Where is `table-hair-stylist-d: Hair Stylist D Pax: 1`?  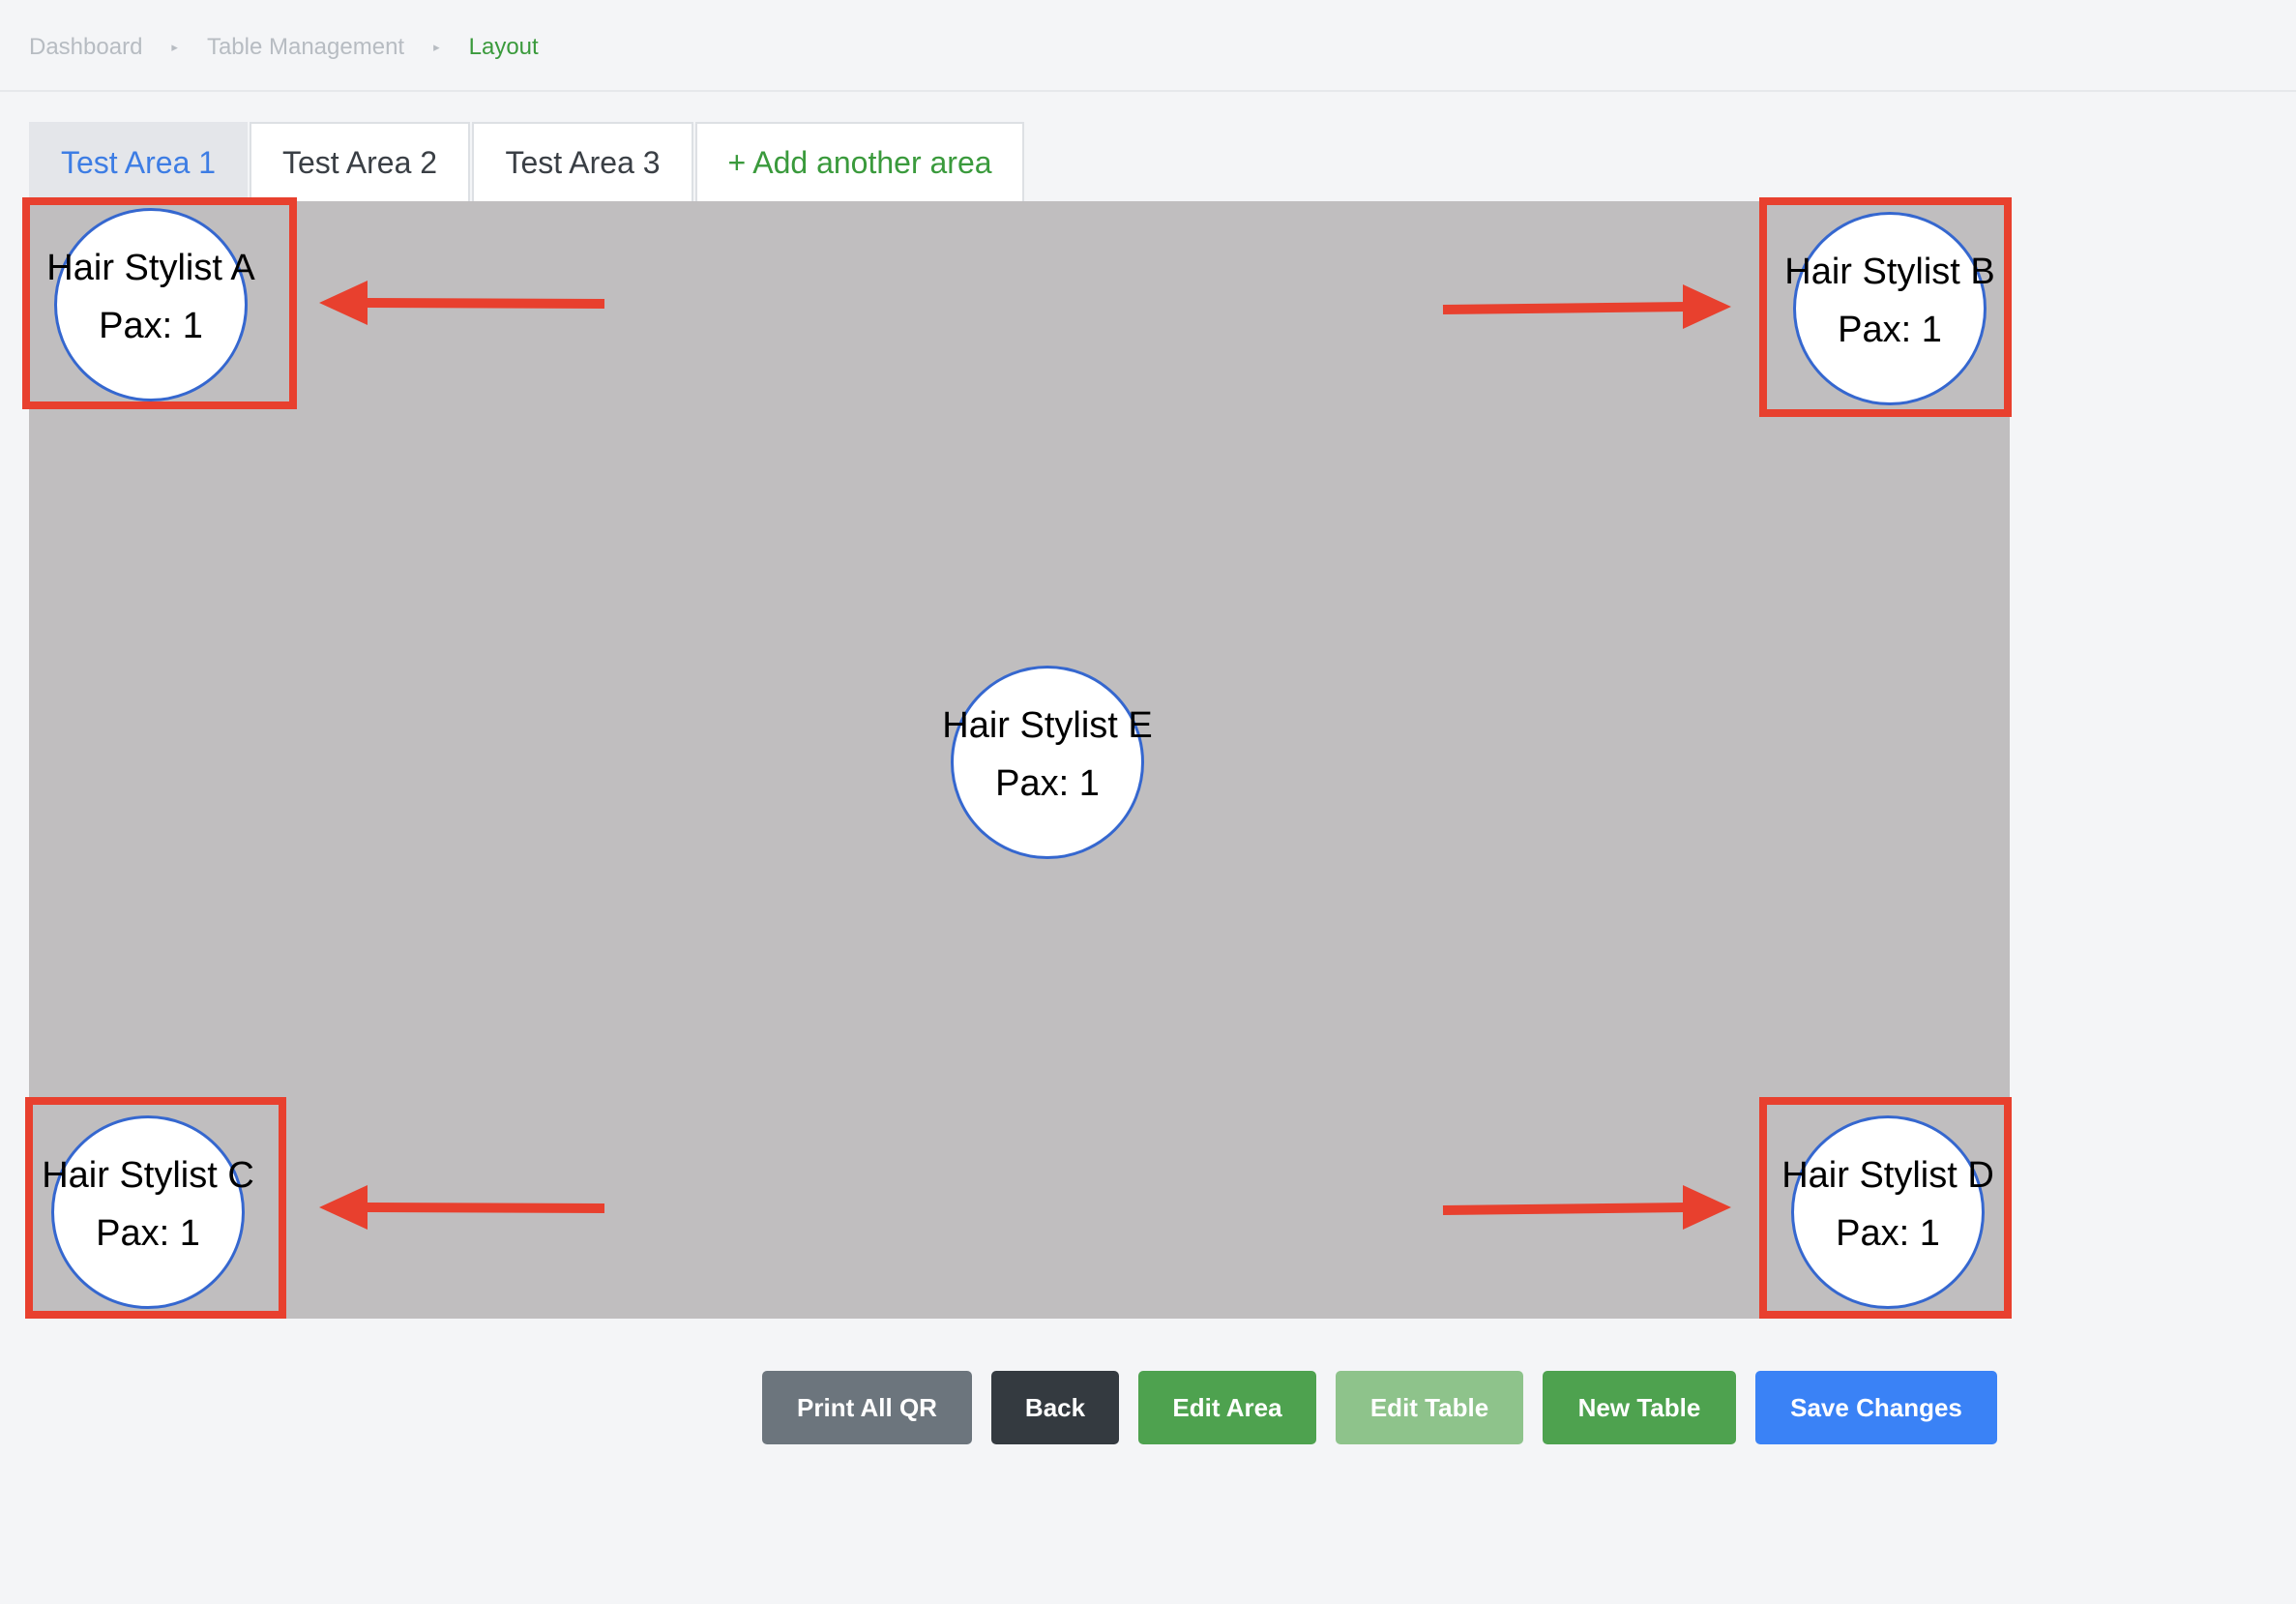 table-hair-stylist-d: Hair Stylist D Pax: 1 is located at coordinates (1887, 1212).